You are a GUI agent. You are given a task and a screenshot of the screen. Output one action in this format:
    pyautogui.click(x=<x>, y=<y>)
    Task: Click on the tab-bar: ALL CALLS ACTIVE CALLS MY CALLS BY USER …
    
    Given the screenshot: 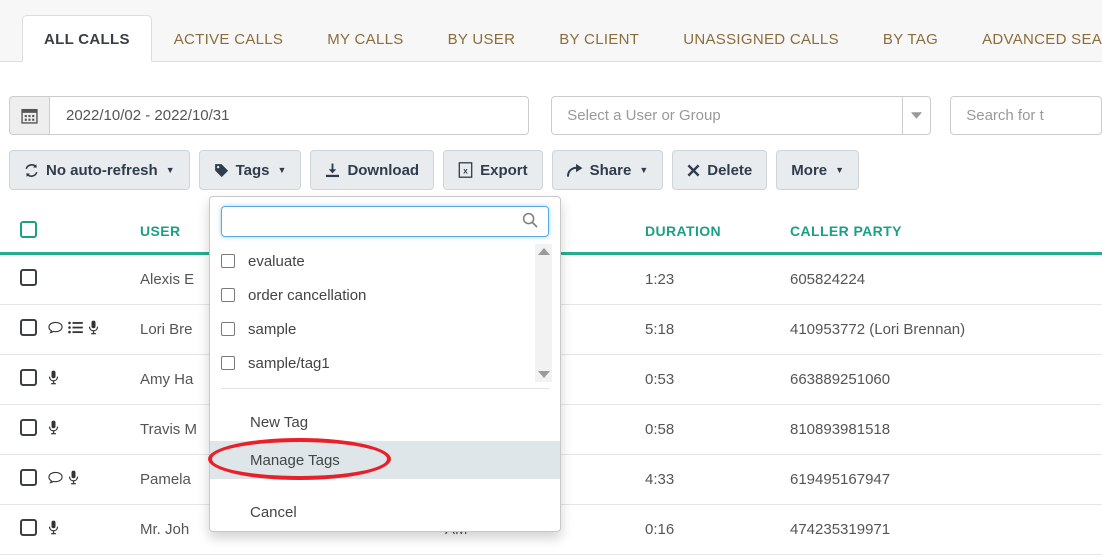 What is the action you would take?
    pyautogui.click(x=551, y=31)
    